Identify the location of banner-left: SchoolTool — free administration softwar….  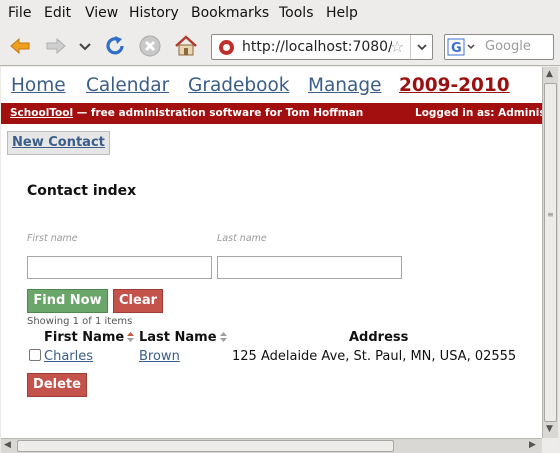
(186, 113).